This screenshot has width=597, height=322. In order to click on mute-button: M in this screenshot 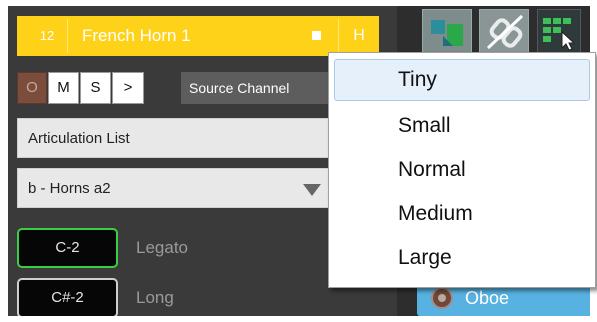, I will do `click(63, 88)`.